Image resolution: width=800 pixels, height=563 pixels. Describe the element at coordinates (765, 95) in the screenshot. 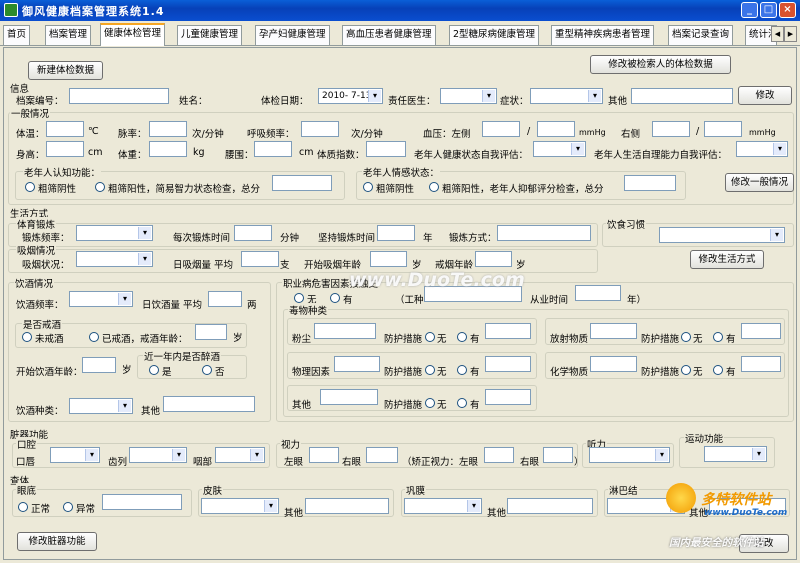

I see `modify-info-button: 修改` at that location.